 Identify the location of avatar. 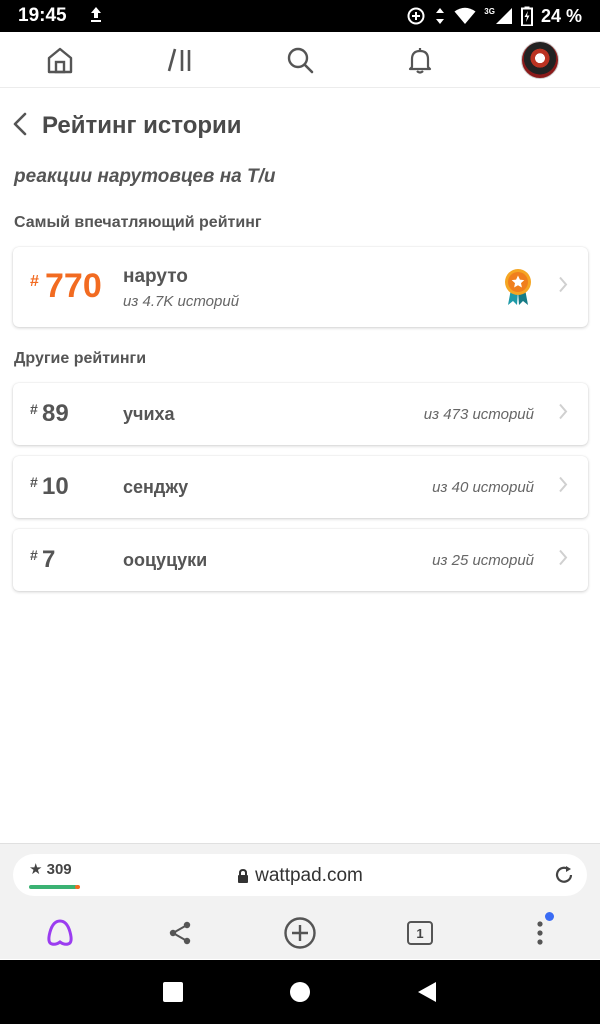
(540, 59).